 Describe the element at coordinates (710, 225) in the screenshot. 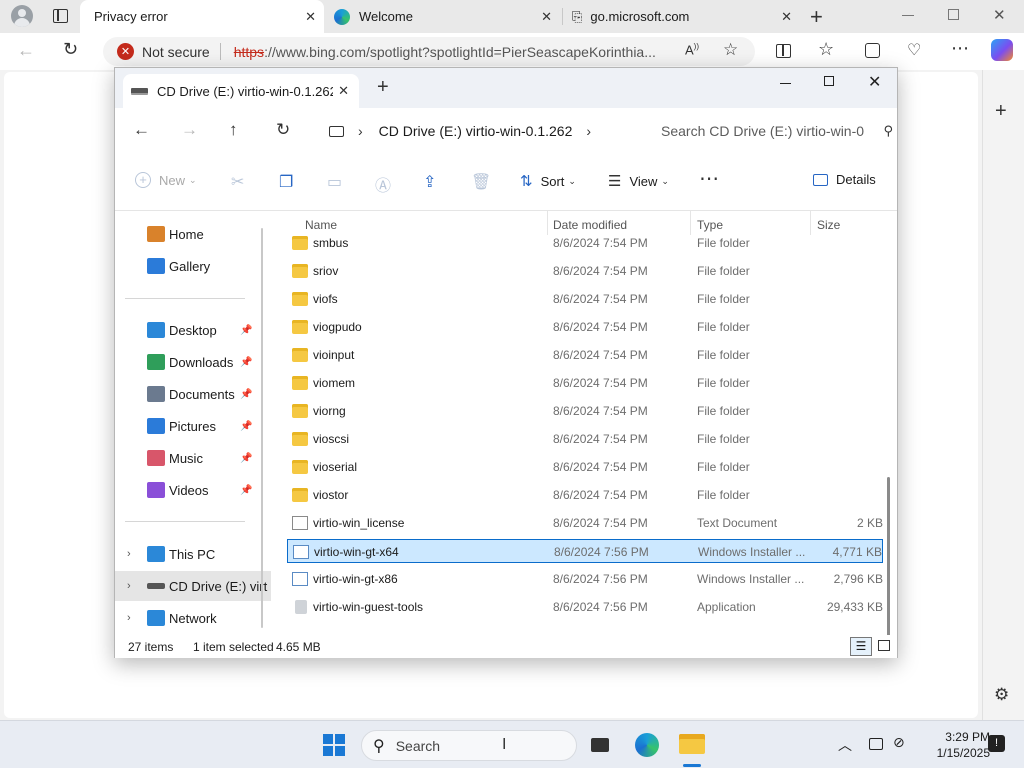

I see `column-type: Type` at that location.